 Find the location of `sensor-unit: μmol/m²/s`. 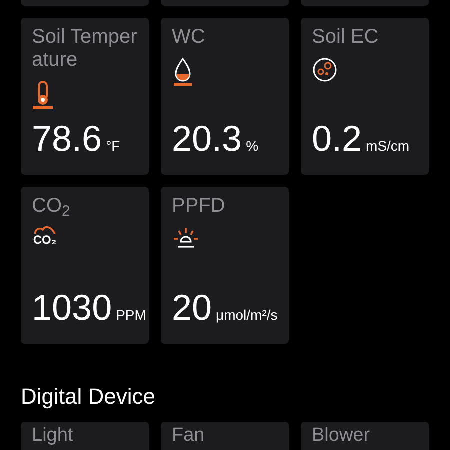

sensor-unit: μmol/m²/s is located at coordinates (247, 315).